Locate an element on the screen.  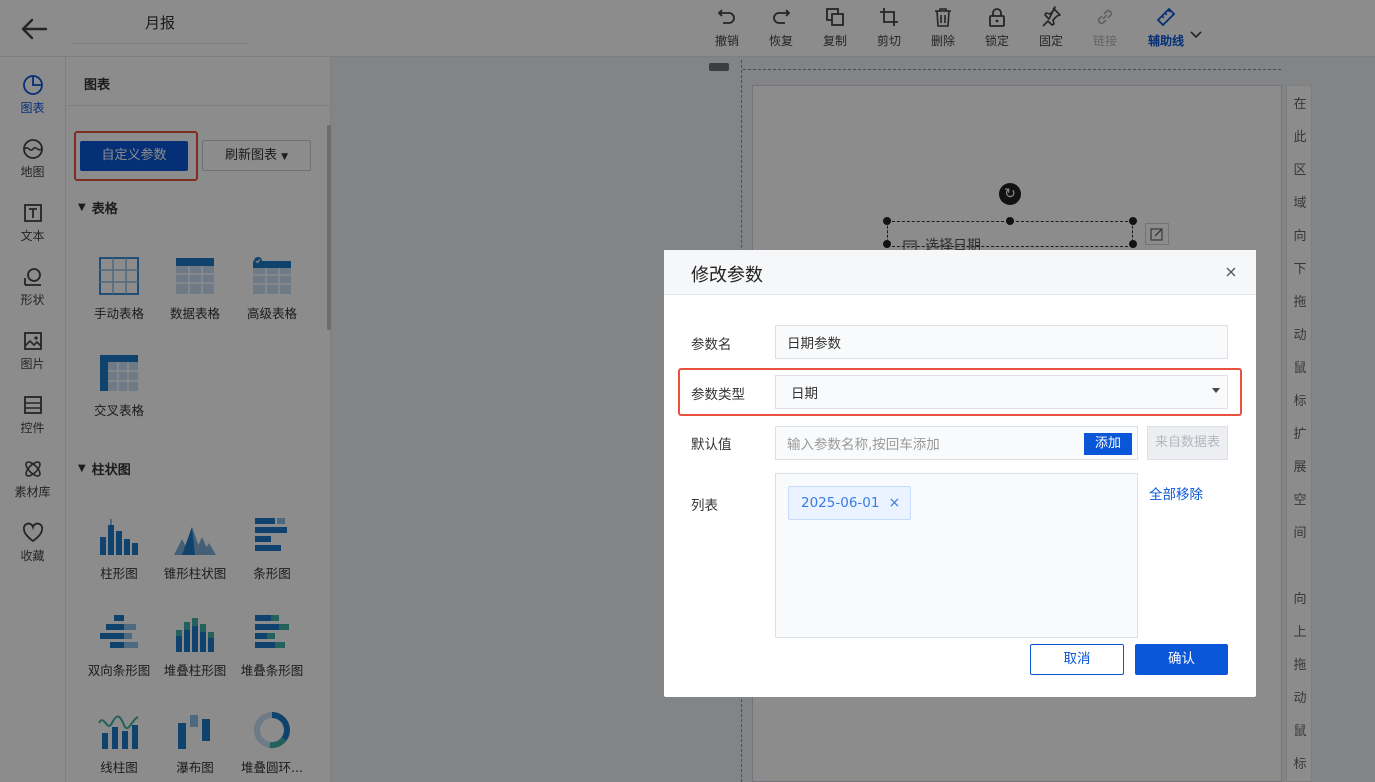
dialog-header: 修改参数 is located at coordinates (960, 272).